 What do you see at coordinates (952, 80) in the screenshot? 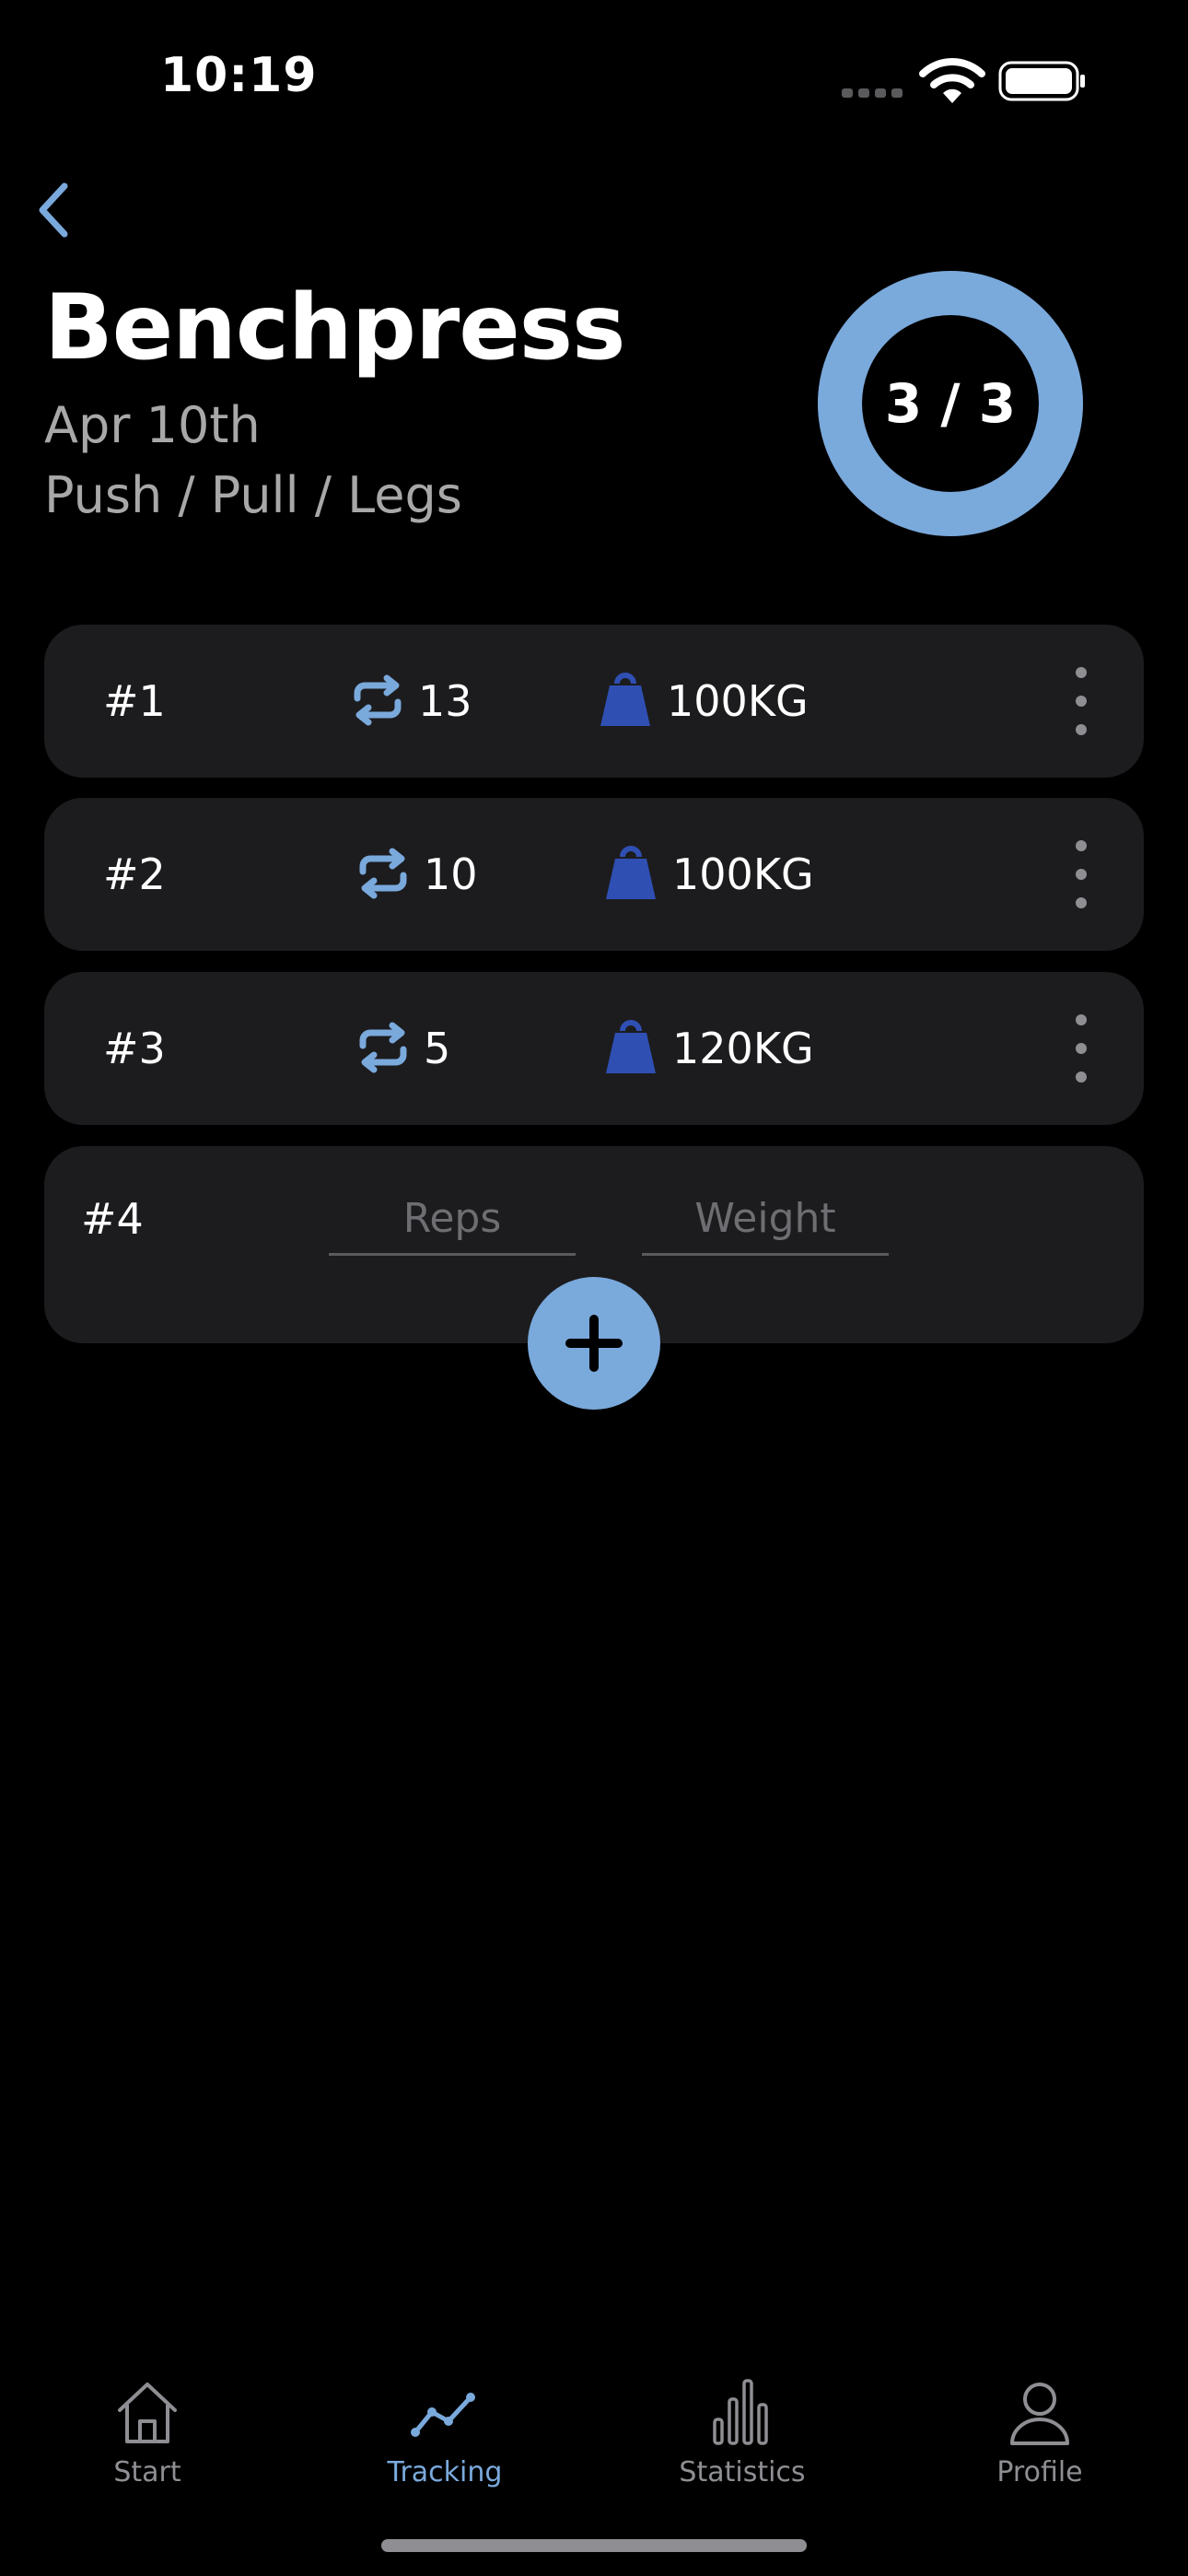
I see `wifi-icon` at bounding box center [952, 80].